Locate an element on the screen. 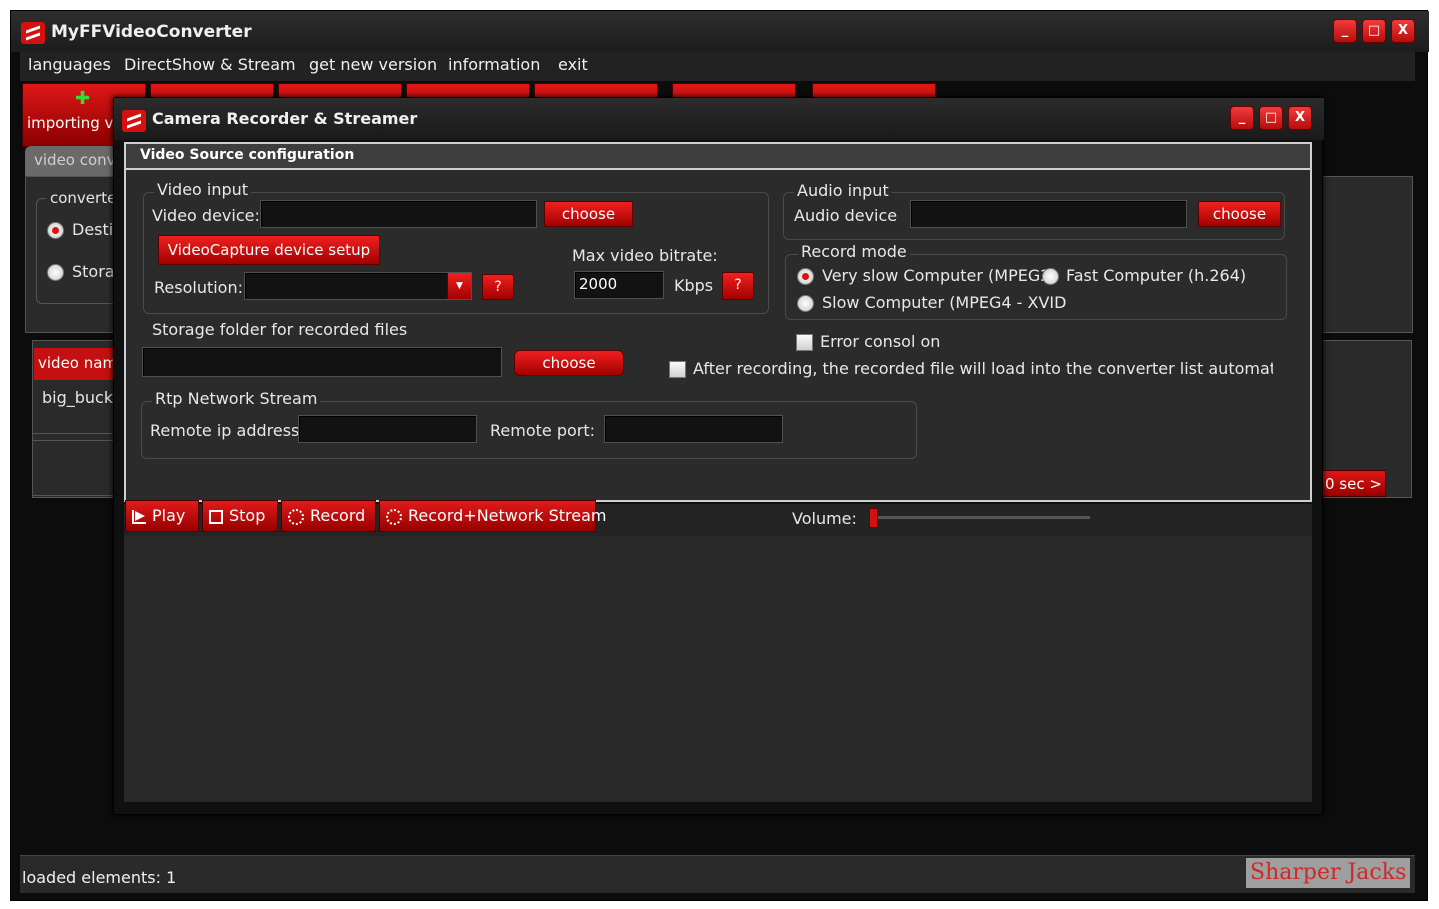 The height and width of the screenshot is (909, 1439). bitrate-unit-label: Kbps is located at coordinates (694, 285).